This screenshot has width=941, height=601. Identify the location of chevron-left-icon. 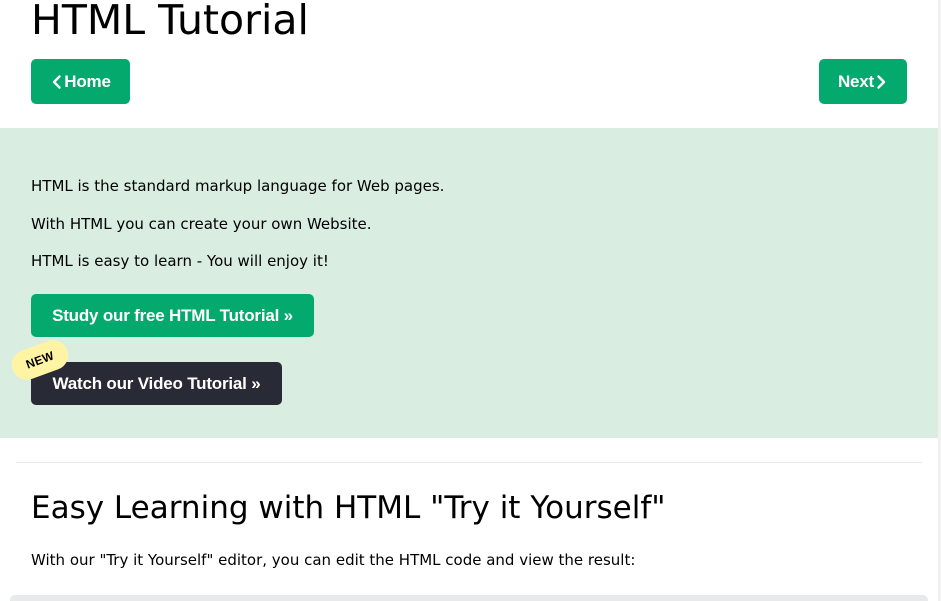
(57, 82).